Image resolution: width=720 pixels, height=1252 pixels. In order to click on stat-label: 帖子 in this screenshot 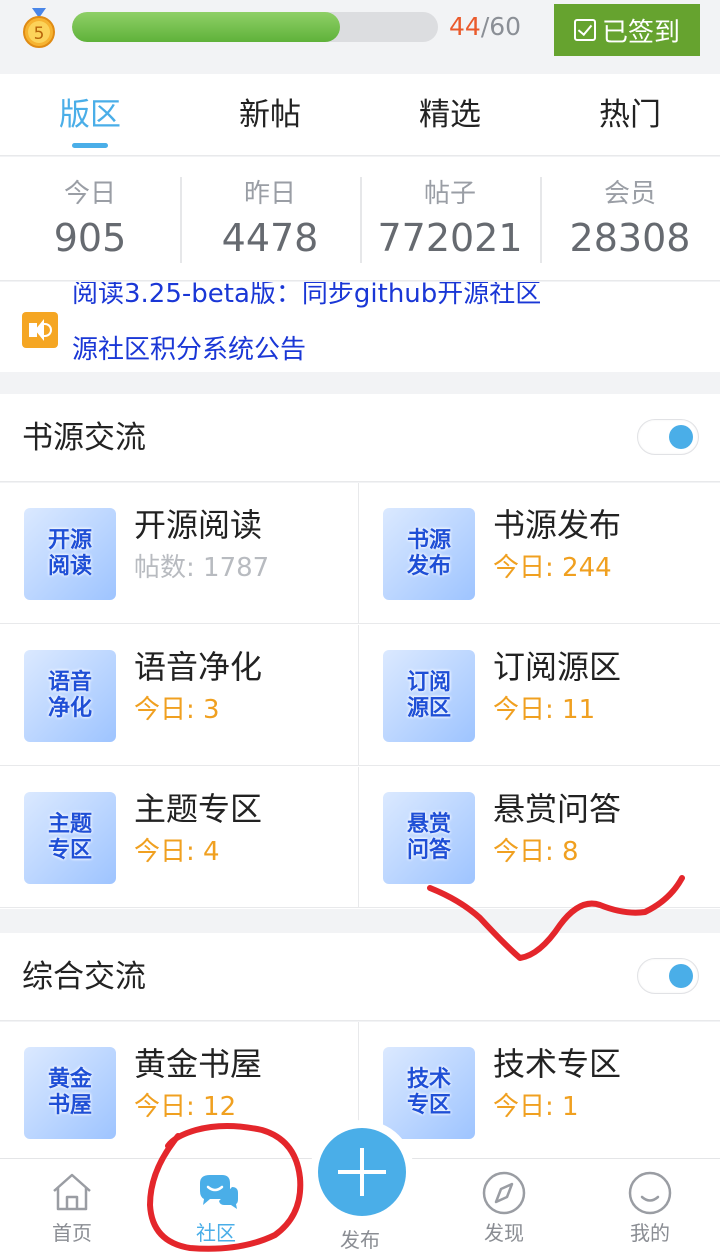, I will do `click(449, 194)`.